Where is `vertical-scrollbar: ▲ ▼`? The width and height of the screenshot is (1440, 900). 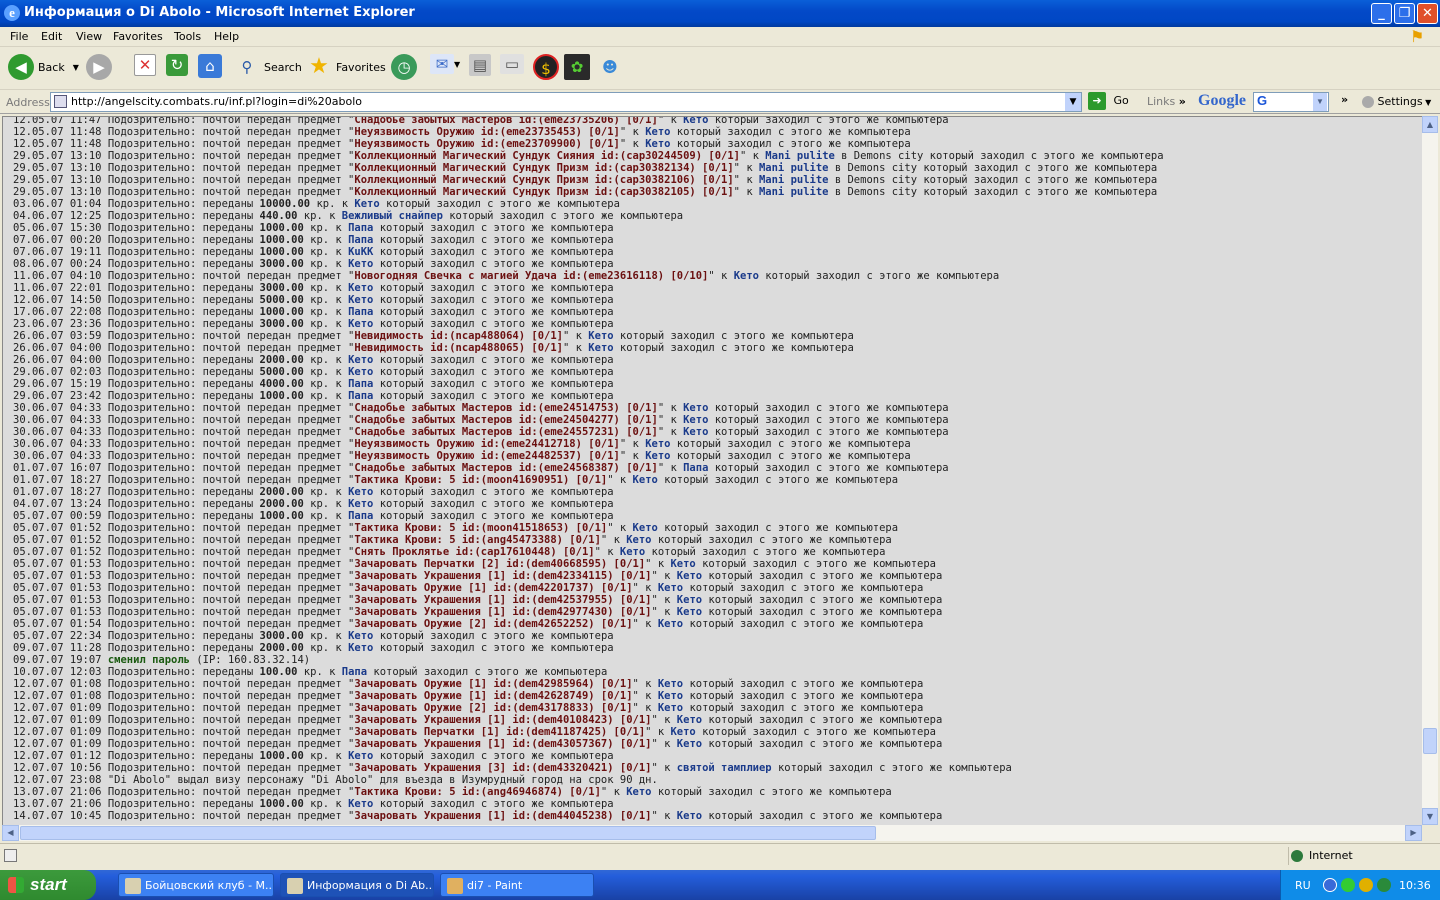
vertical-scrollbar: ▲ ▼ is located at coordinates (1430, 470).